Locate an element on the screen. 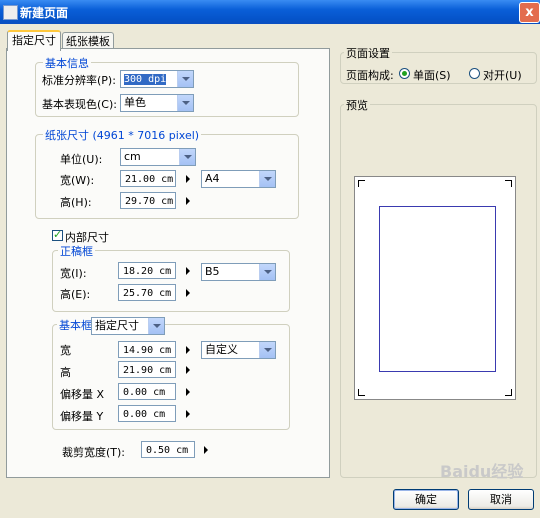 The height and width of the screenshot is (518, 540). paper-height-input: 29.70 cm is located at coordinates (148, 200).